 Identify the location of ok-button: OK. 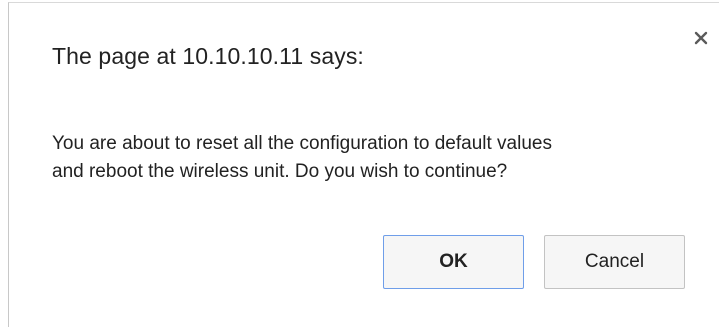
(453, 262).